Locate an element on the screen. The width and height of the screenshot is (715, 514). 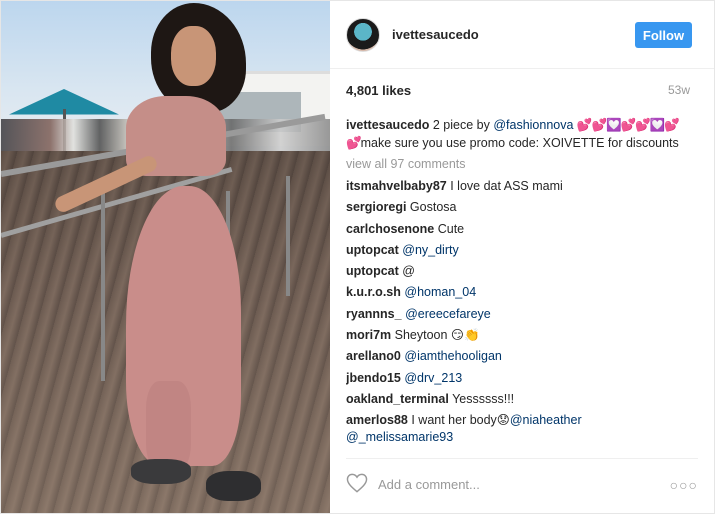
comment-text: Yessssss!!! is located at coordinates (483, 398).